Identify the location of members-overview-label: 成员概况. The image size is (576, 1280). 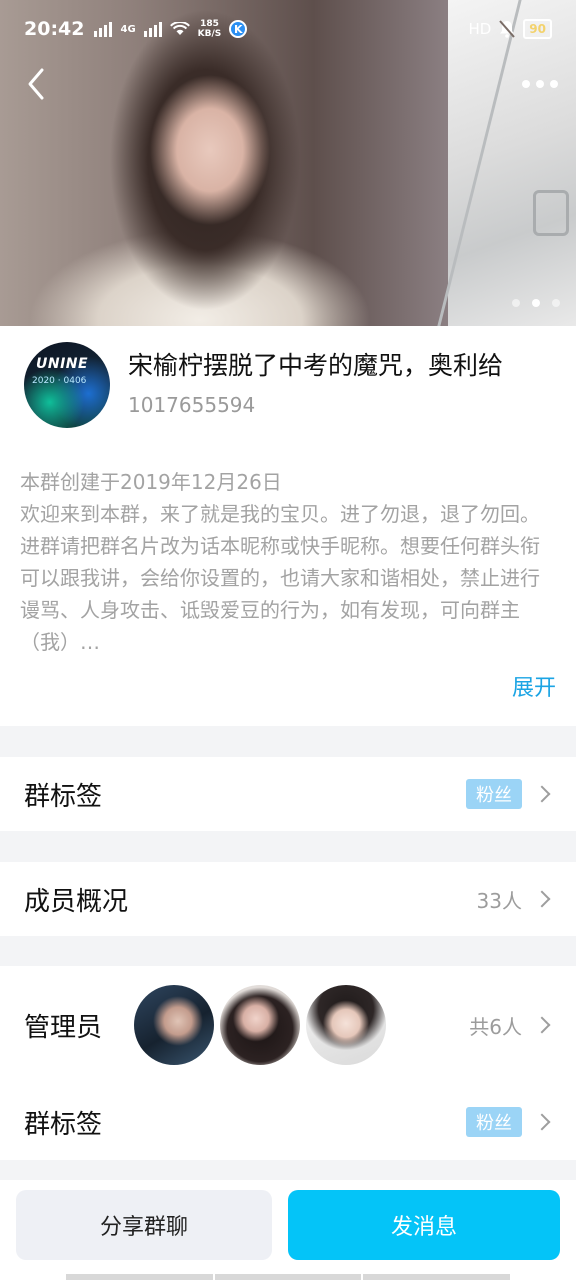
(76, 901).